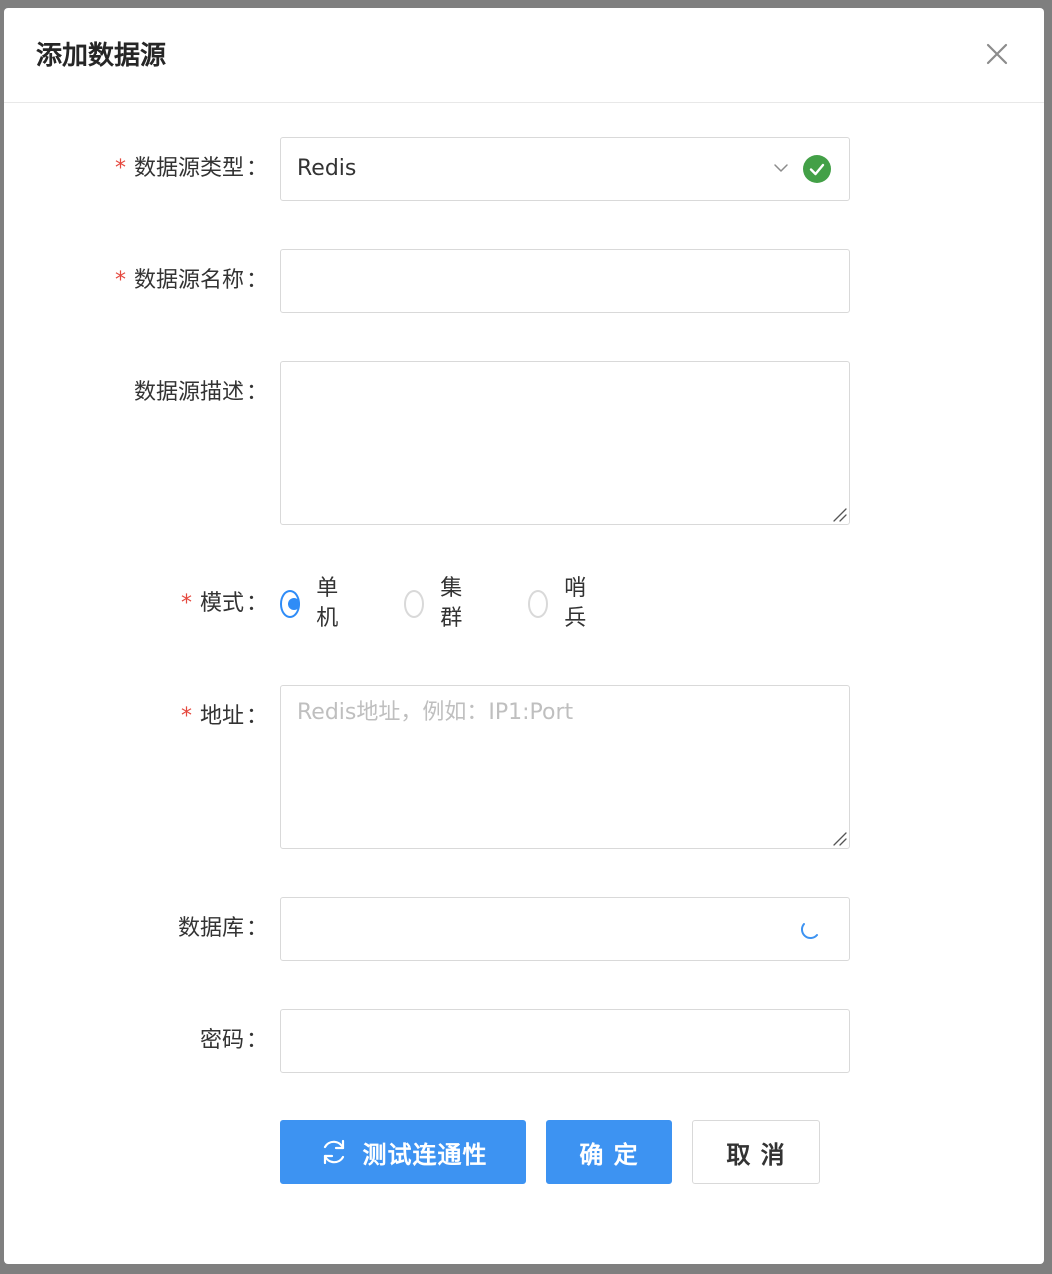 The height and width of the screenshot is (1274, 1052). I want to click on refresh-icon, so click(333, 1152).